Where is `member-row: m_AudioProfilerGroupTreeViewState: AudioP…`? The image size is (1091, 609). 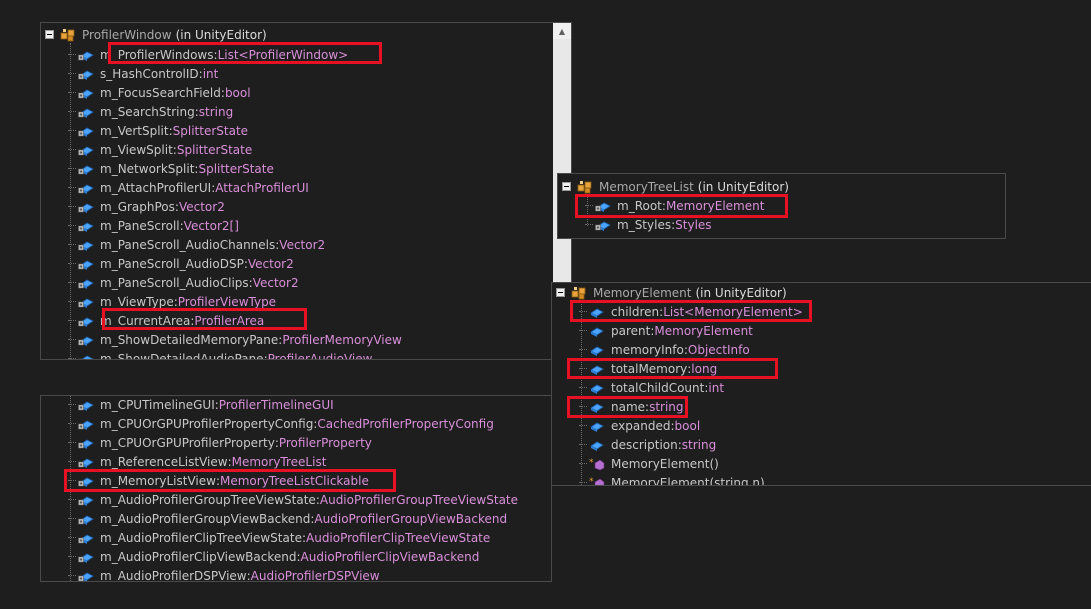 member-row: m_AudioProfilerGroupTreeViewState: AudioP… is located at coordinates (298, 499).